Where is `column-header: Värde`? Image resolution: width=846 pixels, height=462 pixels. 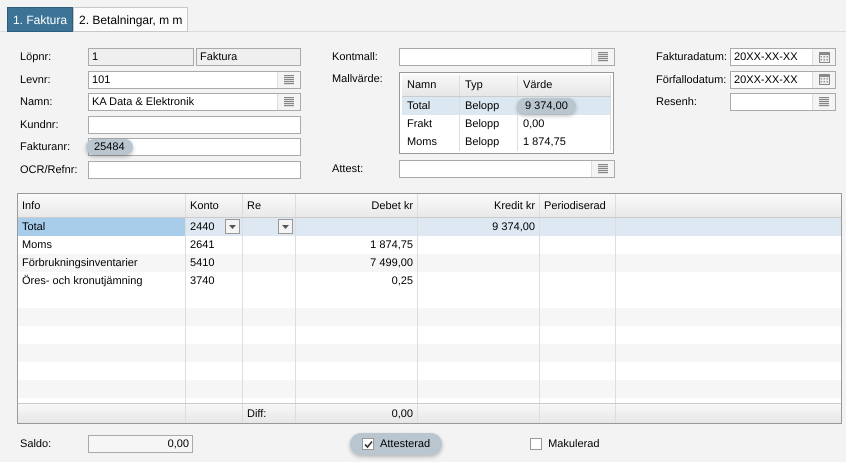
column-header: Värde is located at coordinates (564, 85).